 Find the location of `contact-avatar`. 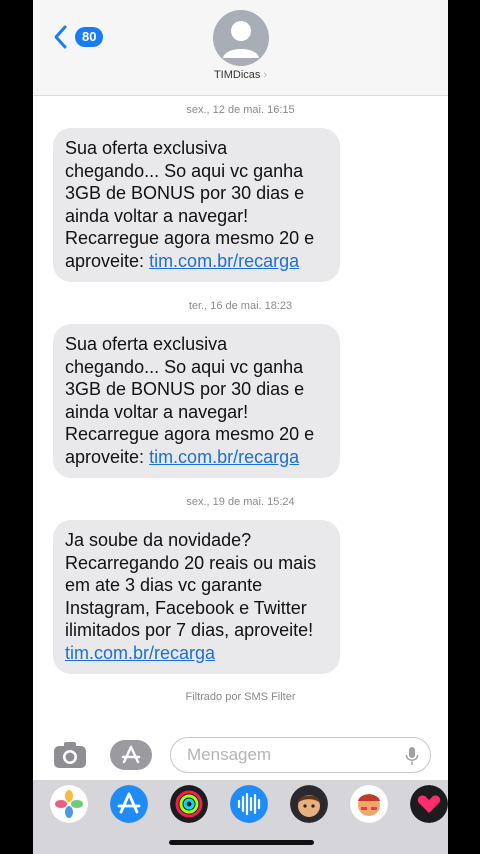

contact-avatar is located at coordinates (241, 38).